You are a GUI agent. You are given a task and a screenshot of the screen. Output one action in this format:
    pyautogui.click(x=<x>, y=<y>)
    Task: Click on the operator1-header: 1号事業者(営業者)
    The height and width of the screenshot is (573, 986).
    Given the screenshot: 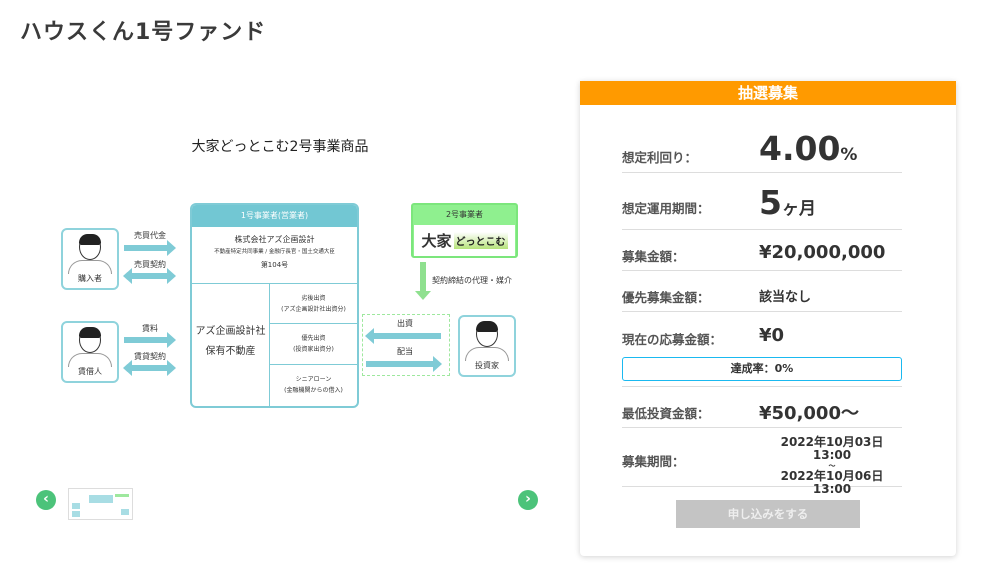 What is the action you would take?
    pyautogui.click(x=274, y=216)
    